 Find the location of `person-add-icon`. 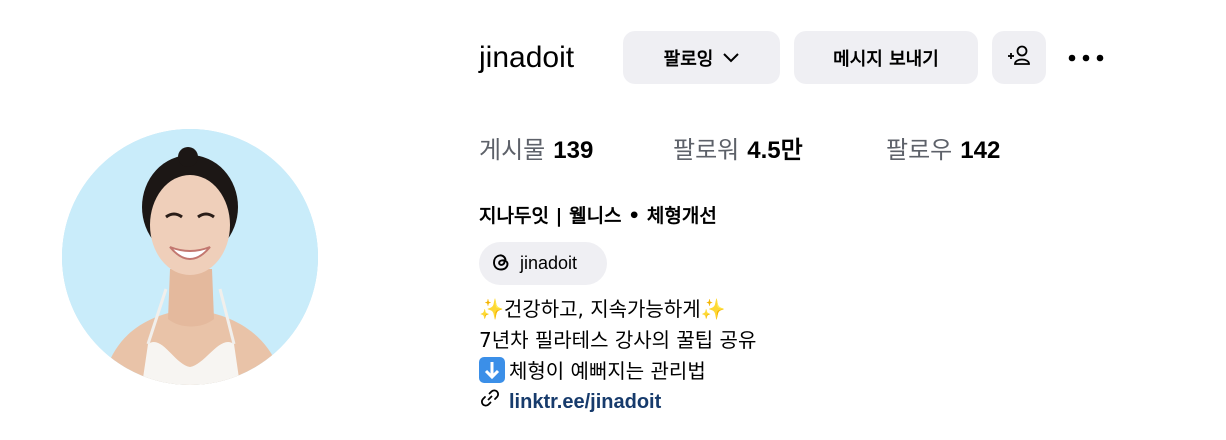

person-add-icon is located at coordinates (1019, 57).